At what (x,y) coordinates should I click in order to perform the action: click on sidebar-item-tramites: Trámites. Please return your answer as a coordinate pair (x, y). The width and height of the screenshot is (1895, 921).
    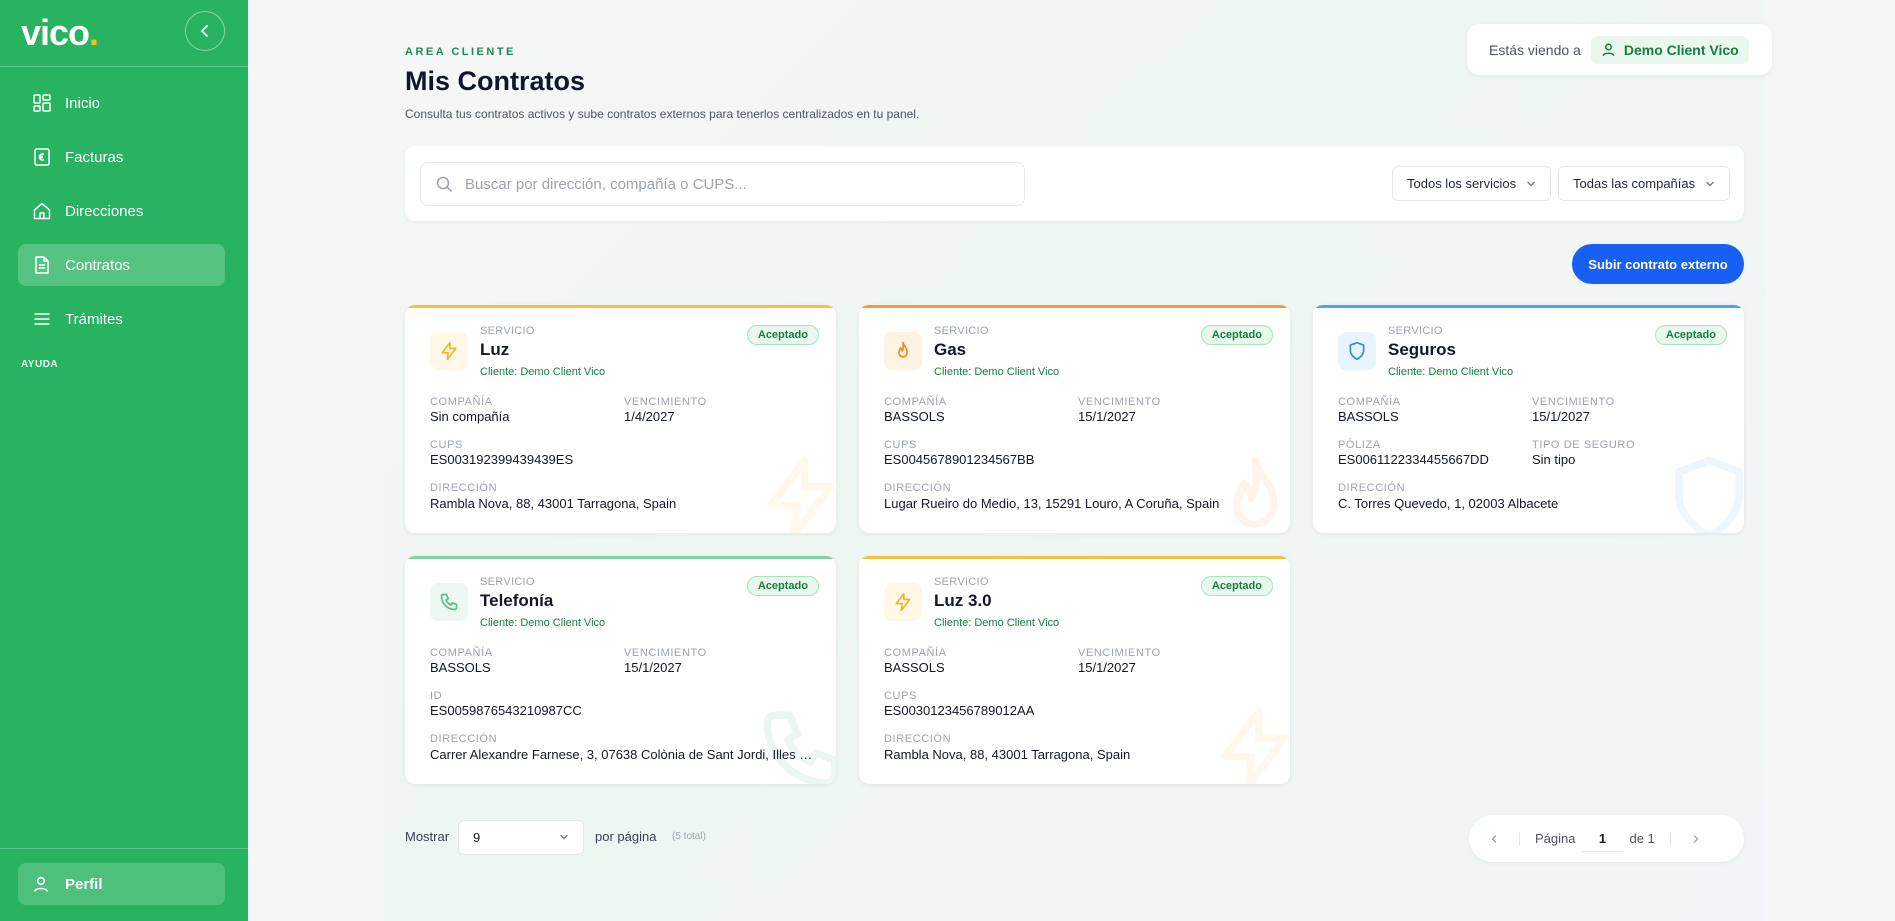
    Looking at the image, I should click on (121, 319).